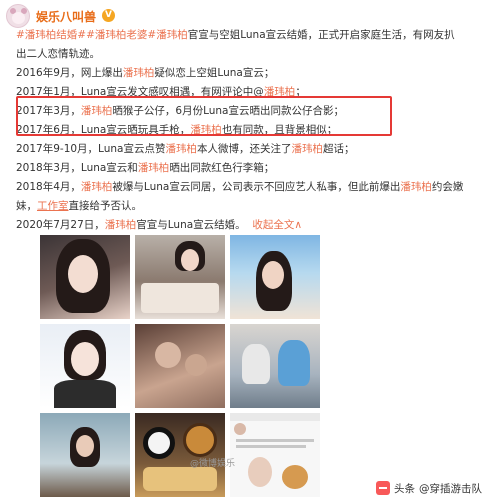 The image size is (500, 504). I want to click on source-attribution: 头条 @穿插游击队, so click(429, 488).